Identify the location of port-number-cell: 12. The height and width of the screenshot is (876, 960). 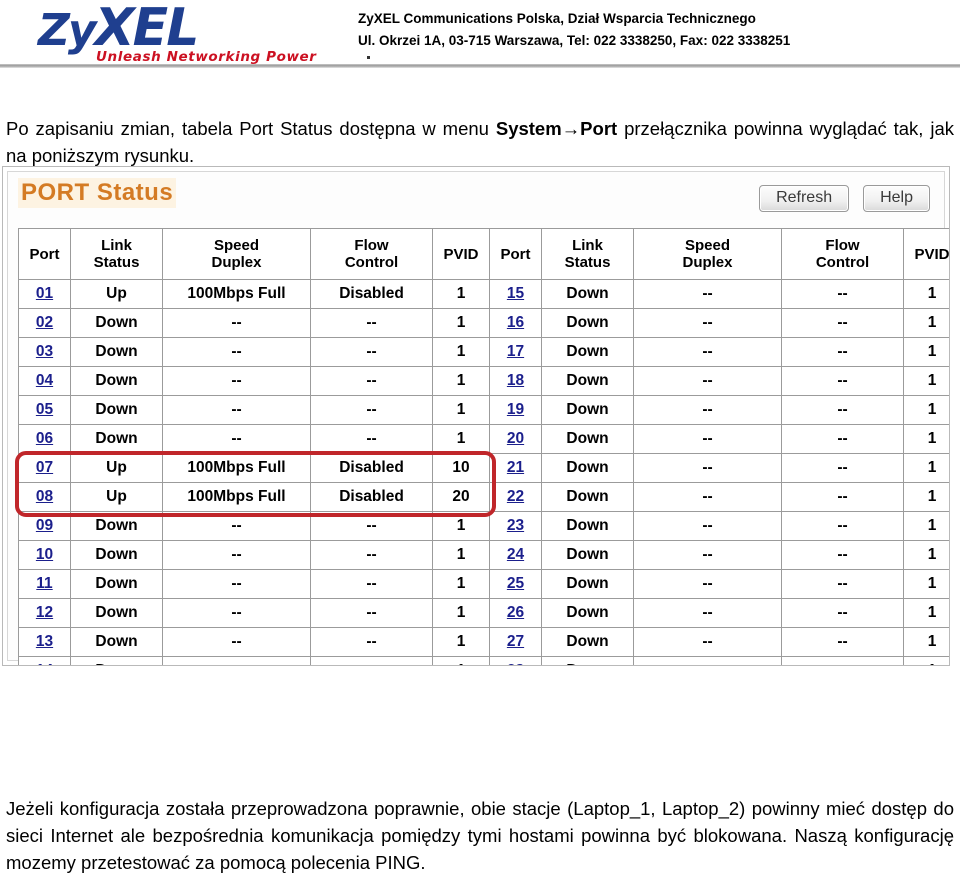
(44, 613).